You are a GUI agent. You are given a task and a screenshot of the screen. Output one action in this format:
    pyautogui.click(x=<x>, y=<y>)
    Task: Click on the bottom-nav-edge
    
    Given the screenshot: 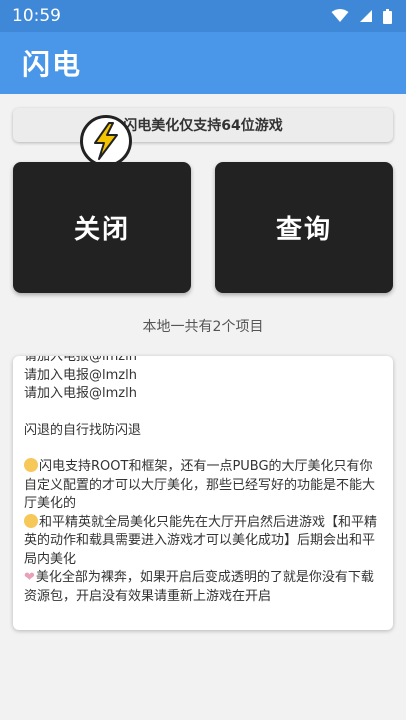 What is the action you would take?
    pyautogui.click(x=203, y=712)
    